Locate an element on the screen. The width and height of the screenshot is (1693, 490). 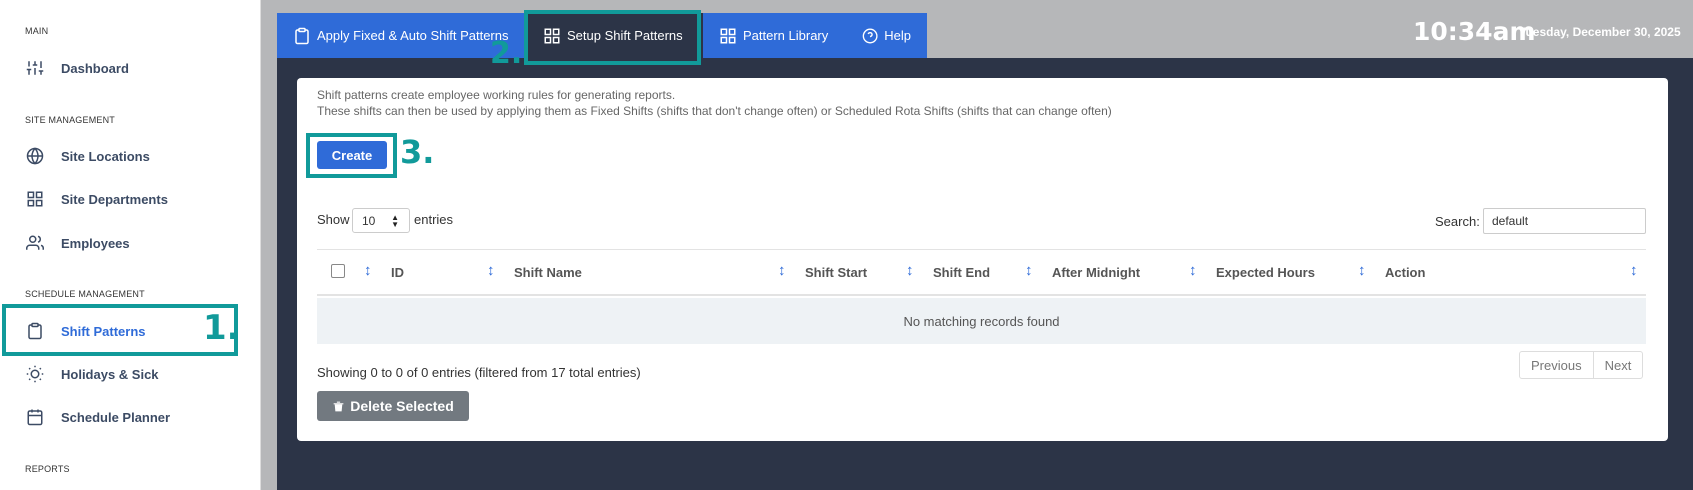
clock-time: 10:34am is located at coordinates (1474, 31).